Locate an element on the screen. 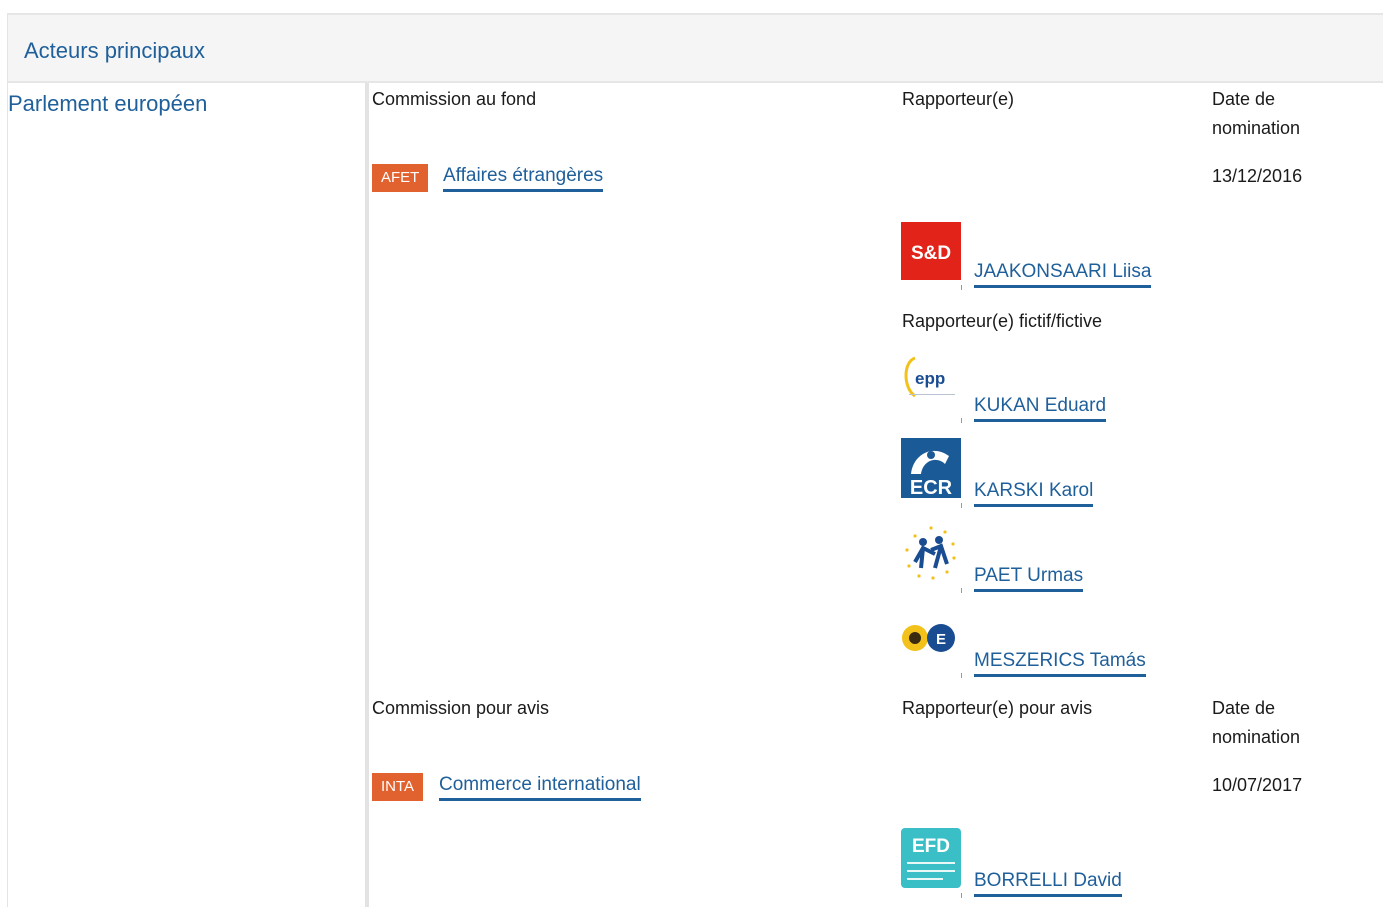  alde-group-logo-icon is located at coordinates (932, 555).